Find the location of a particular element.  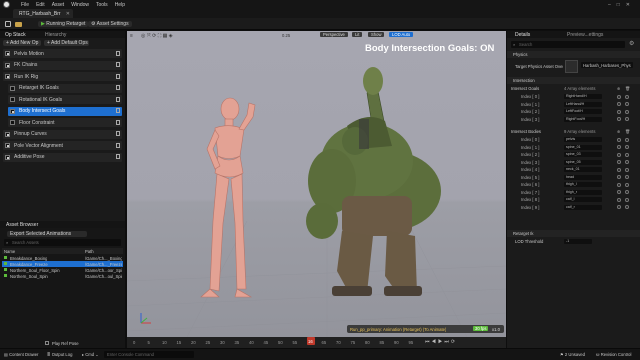

op-row: FK Chains is located at coordinates (62, 65).